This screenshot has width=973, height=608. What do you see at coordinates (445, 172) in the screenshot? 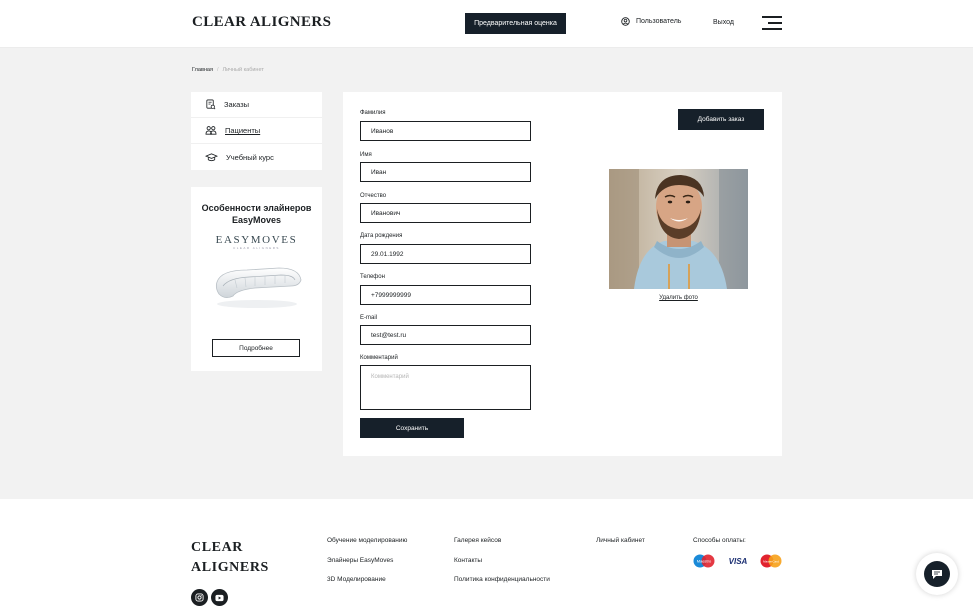
I see `firstname-field: Иван` at bounding box center [445, 172].